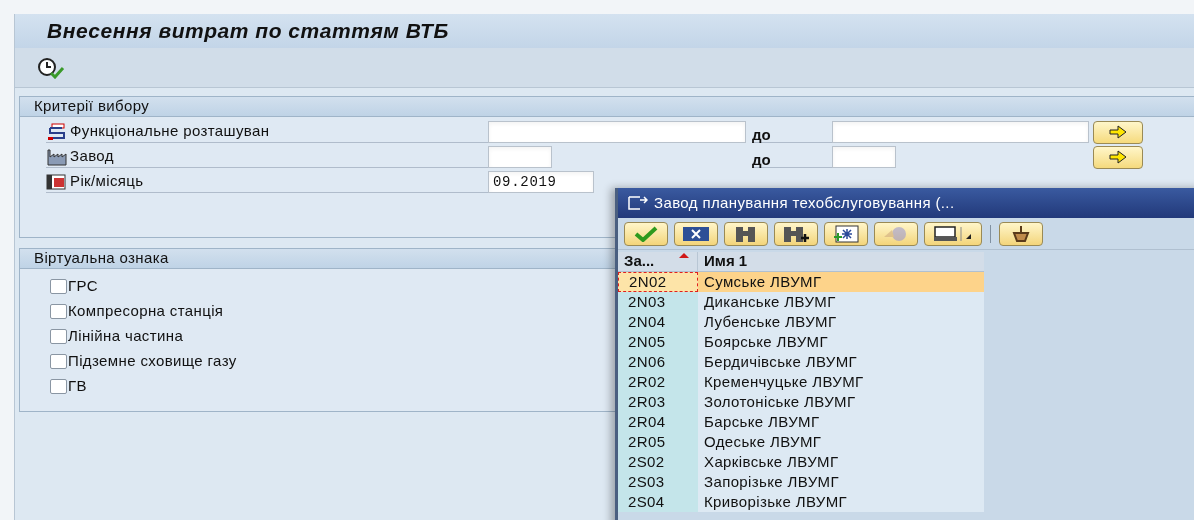  I want to click on list-row: 2R03 Золотоніське ЛВУМГ, so click(801, 402).